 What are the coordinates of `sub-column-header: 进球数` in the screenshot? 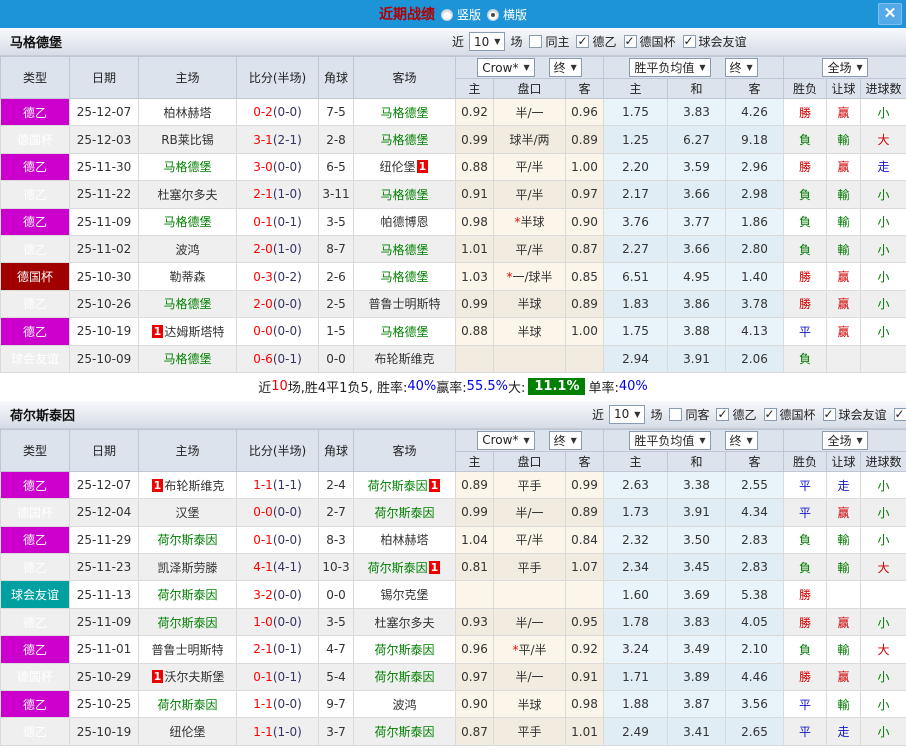 It's located at (883, 461).